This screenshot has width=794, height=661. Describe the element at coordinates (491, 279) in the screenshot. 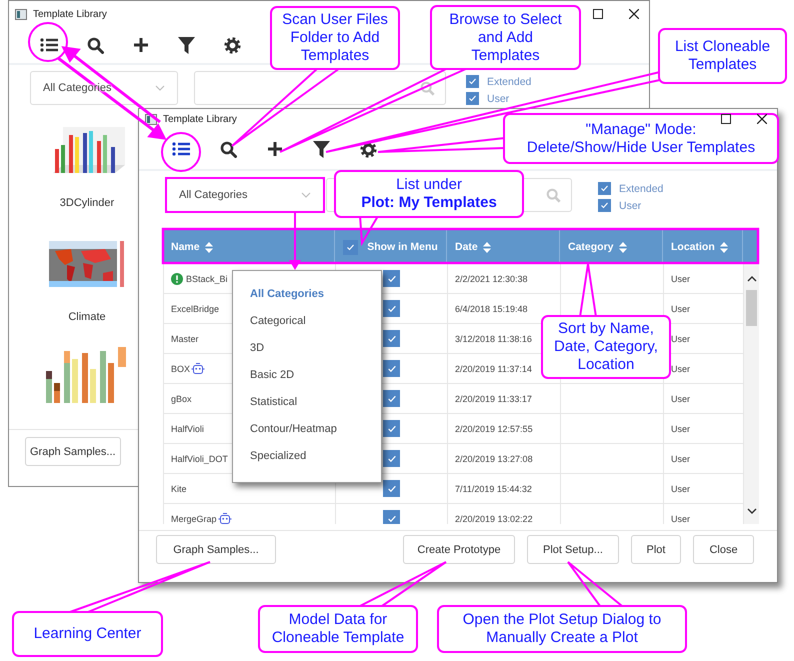

I see `table-cell: 2/2/2021 12:30:38` at that location.